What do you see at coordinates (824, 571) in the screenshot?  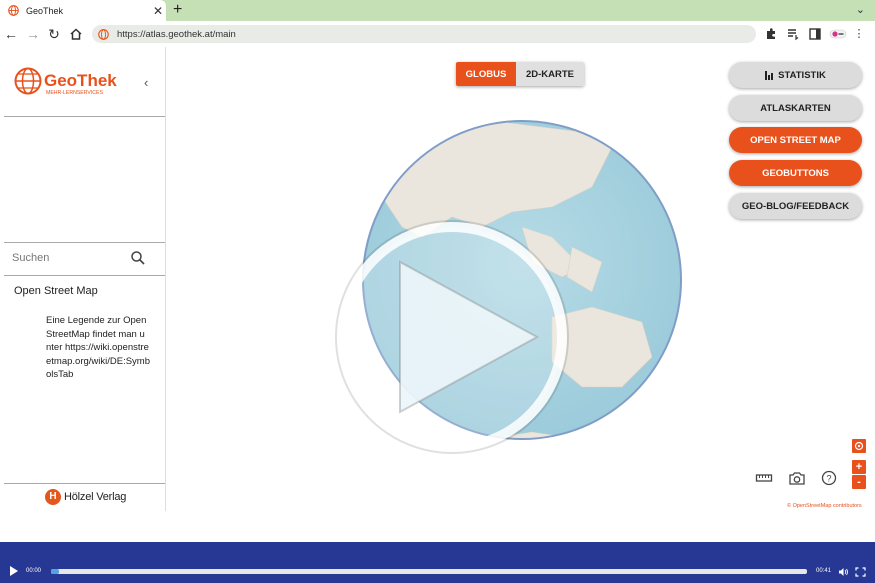 I see `total-time: 00:41` at bounding box center [824, 571].